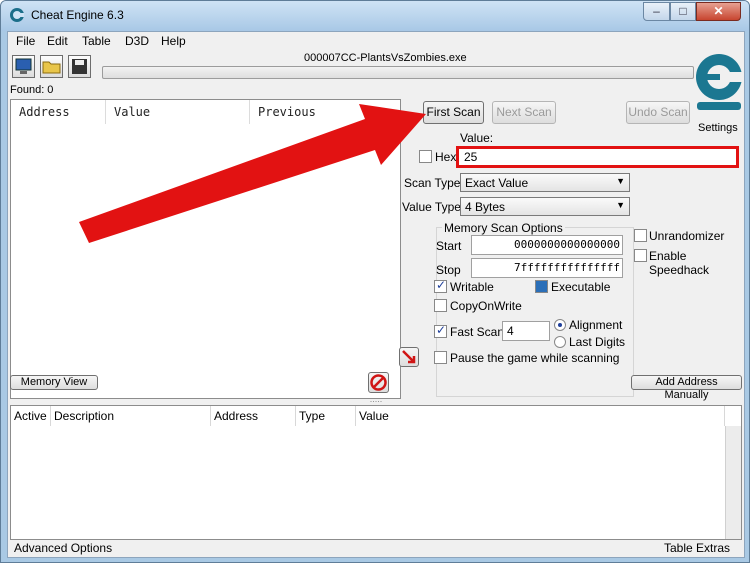 The width and height of the screenshot is (750, 563). I want to click on memory-scan-options-title: Memory Scan Options, so click(503, 228).